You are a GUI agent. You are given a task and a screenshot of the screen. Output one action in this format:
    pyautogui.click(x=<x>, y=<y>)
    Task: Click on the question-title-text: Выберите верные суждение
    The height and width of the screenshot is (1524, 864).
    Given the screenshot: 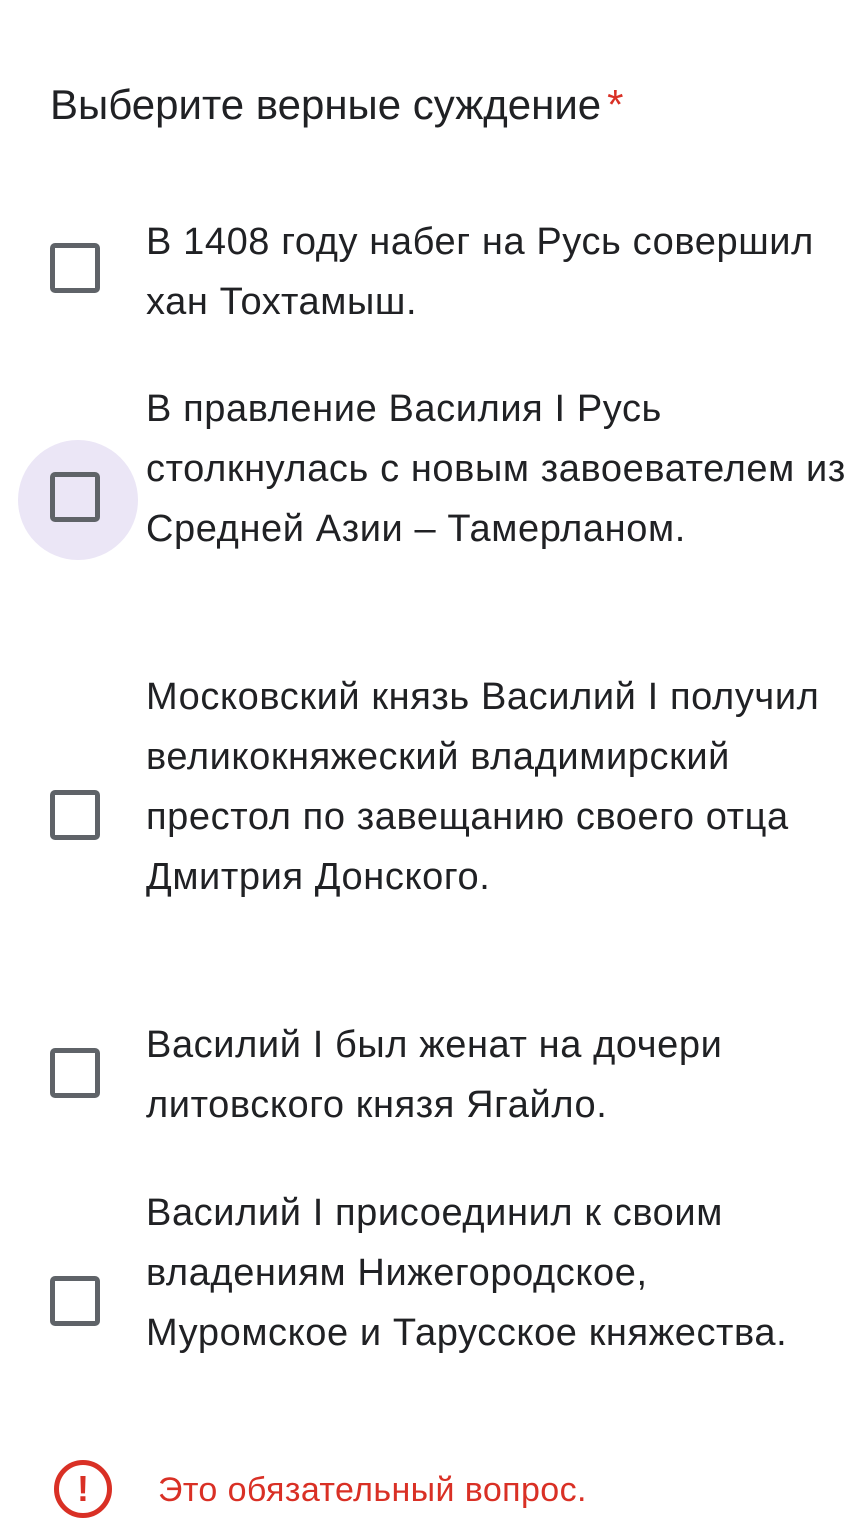 What is the action you would take?
    pyautogui.click(x=326, y=104)
    